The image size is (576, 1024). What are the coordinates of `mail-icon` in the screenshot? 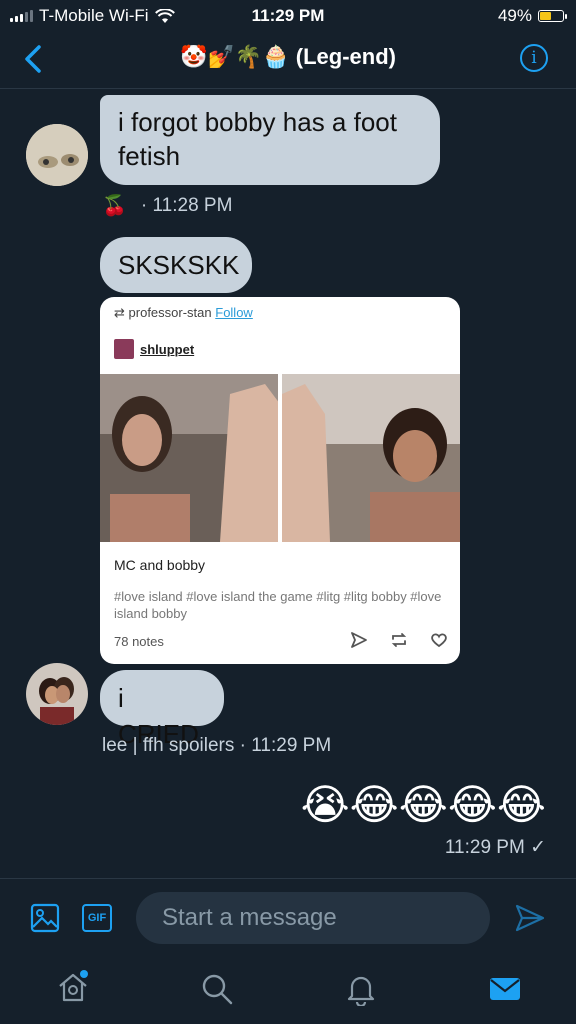 It's located at (505, 989).